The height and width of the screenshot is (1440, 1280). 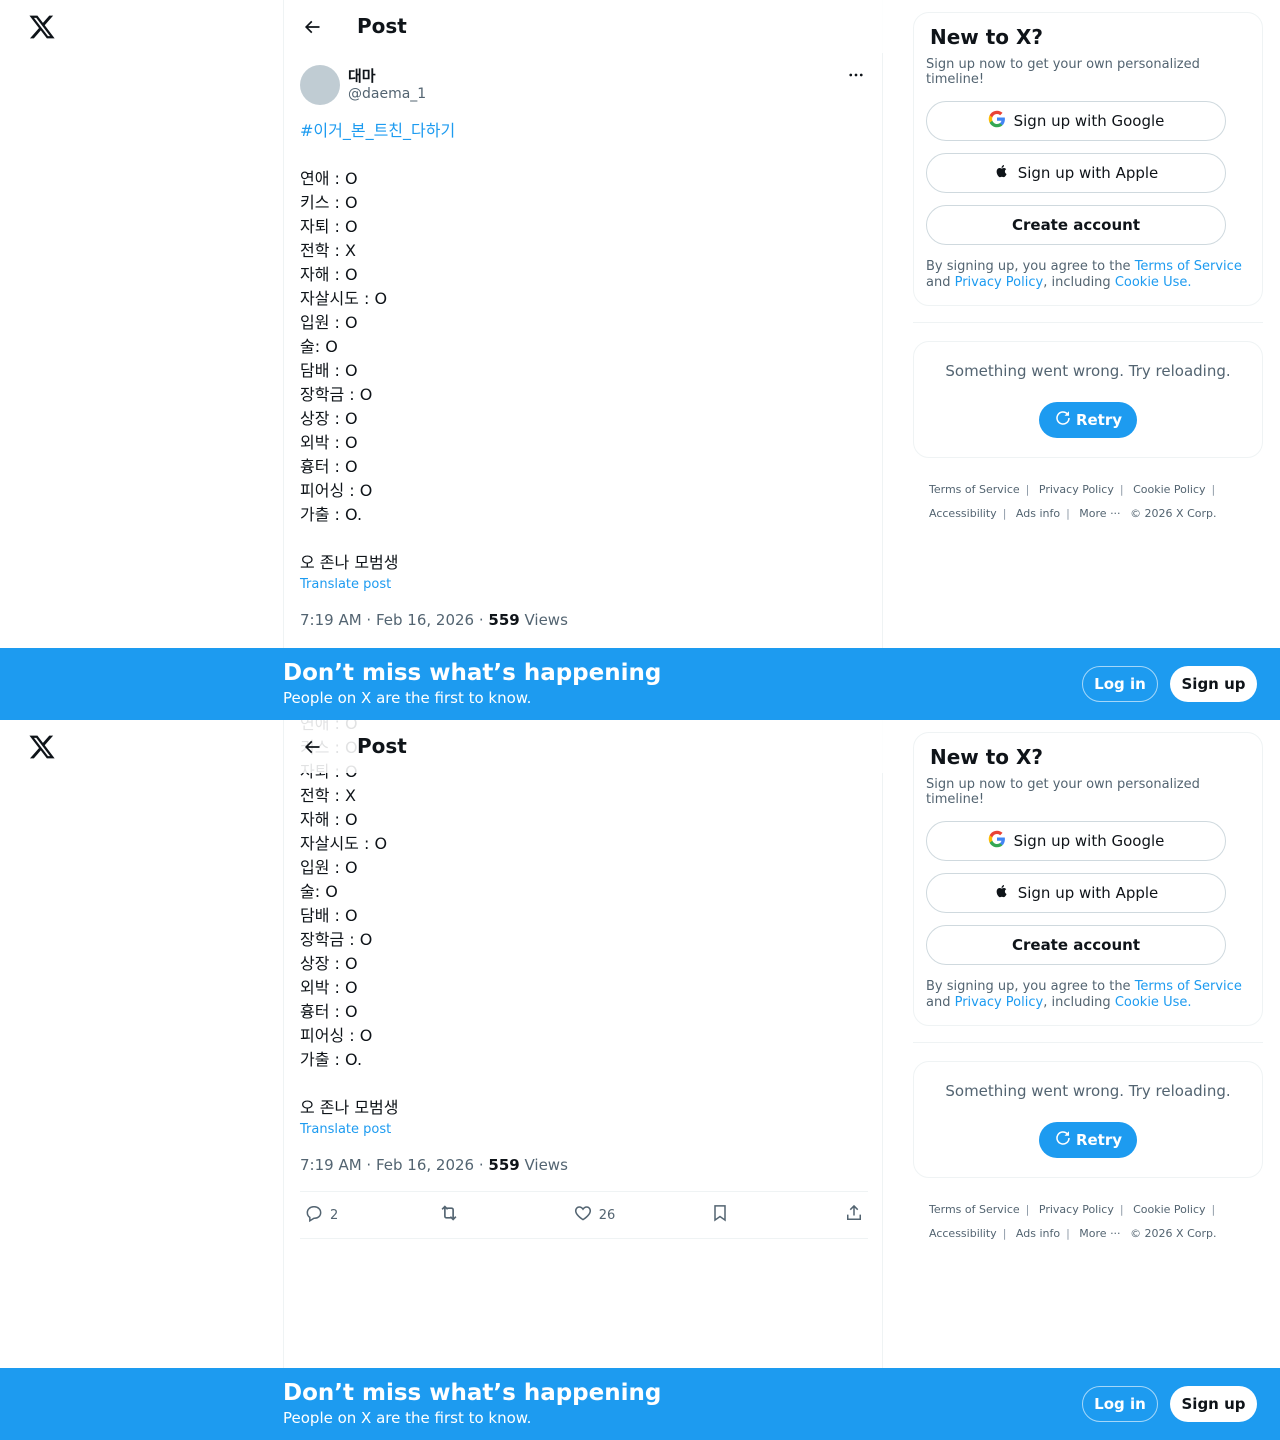 What do you see at coordinates (329, 963) in the screenshot?
I see `post-line: 상장 : O` at bounding box center [329, 963].